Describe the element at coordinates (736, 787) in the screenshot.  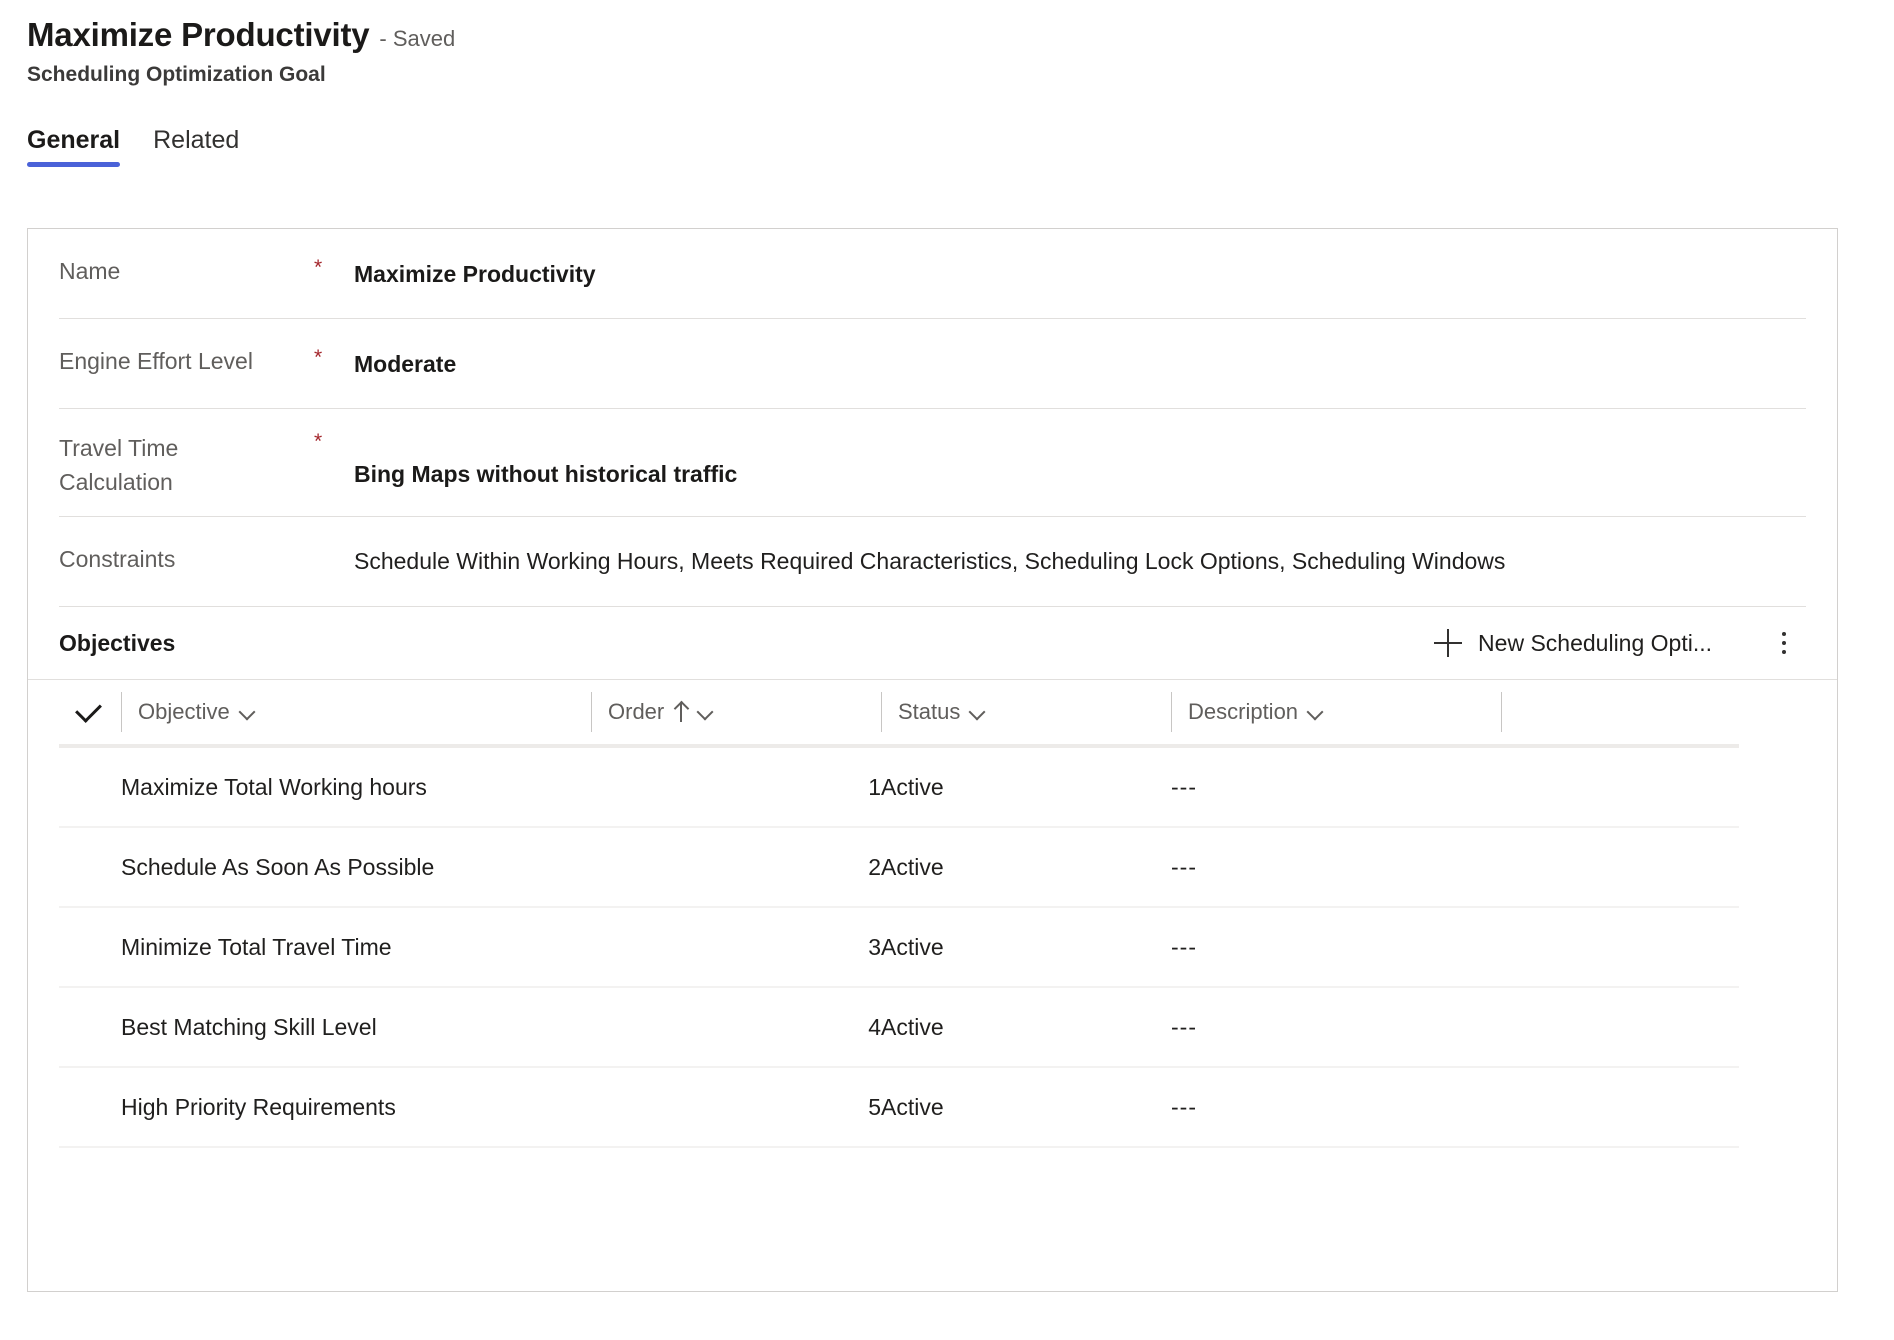
I see `cell-order: 1` at that location.